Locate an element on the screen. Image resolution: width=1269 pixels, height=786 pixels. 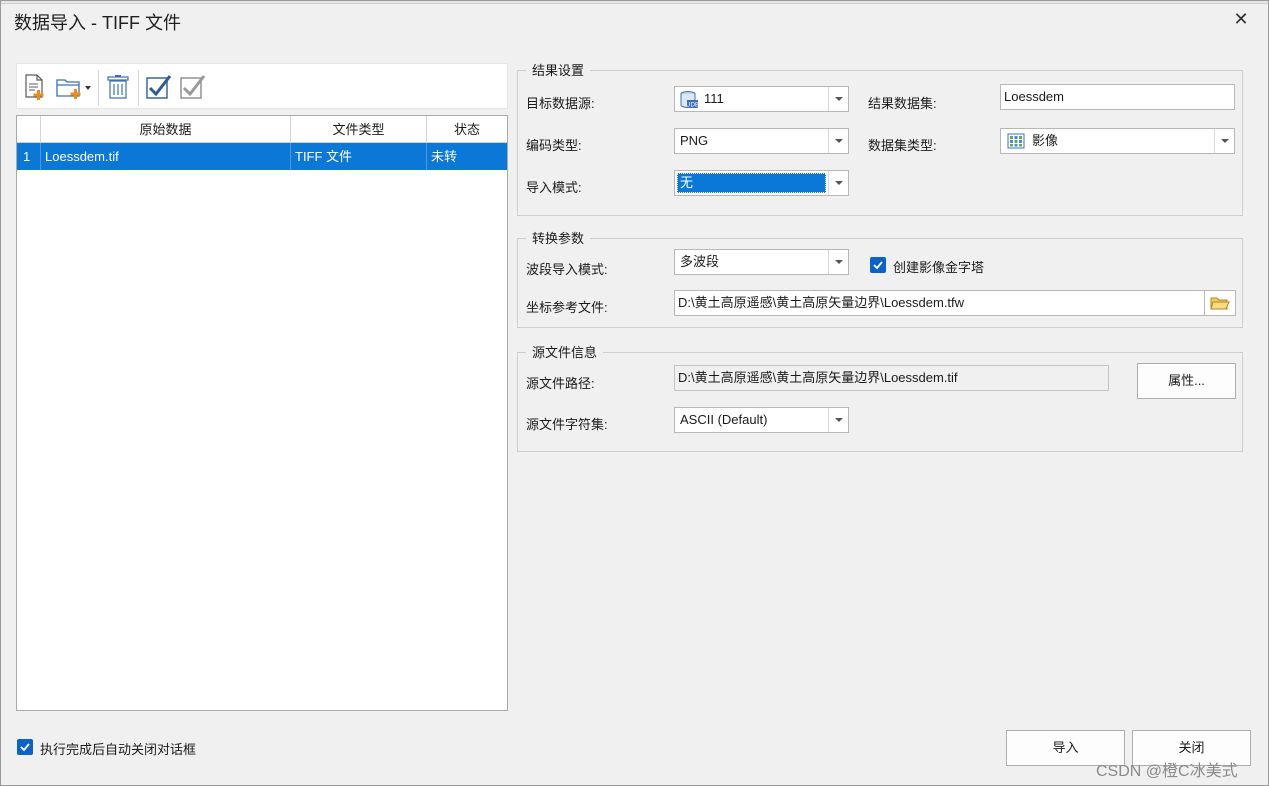
raster-grid-icon is located at coordinates (1016, 142).